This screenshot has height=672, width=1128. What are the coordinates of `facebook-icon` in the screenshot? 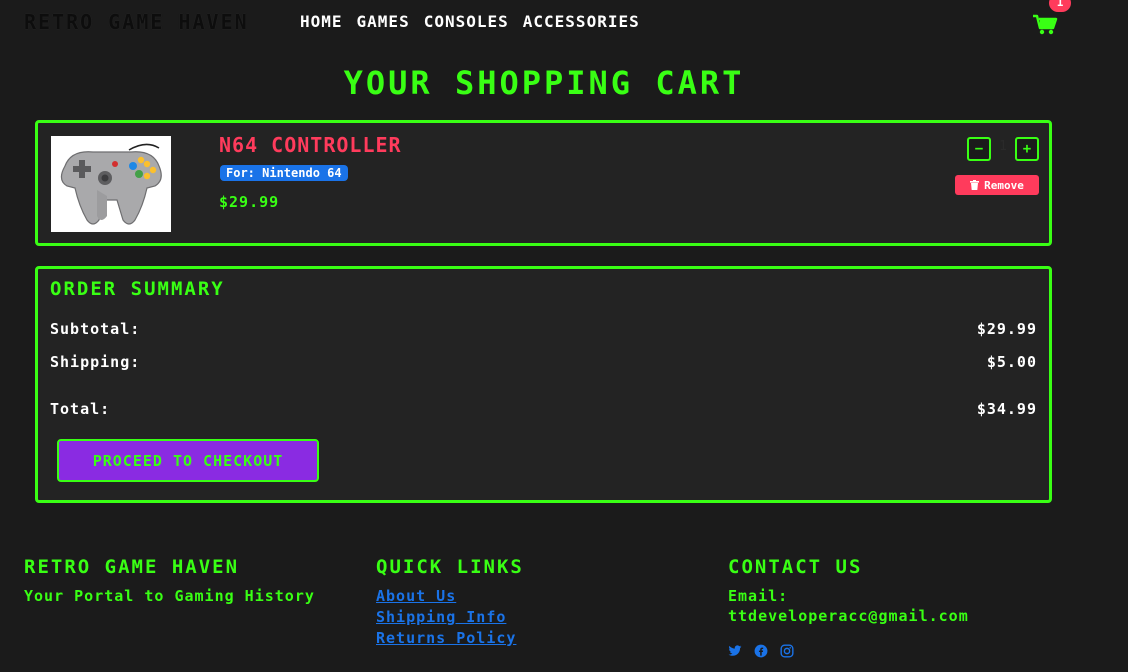 It's located at (761, 651).